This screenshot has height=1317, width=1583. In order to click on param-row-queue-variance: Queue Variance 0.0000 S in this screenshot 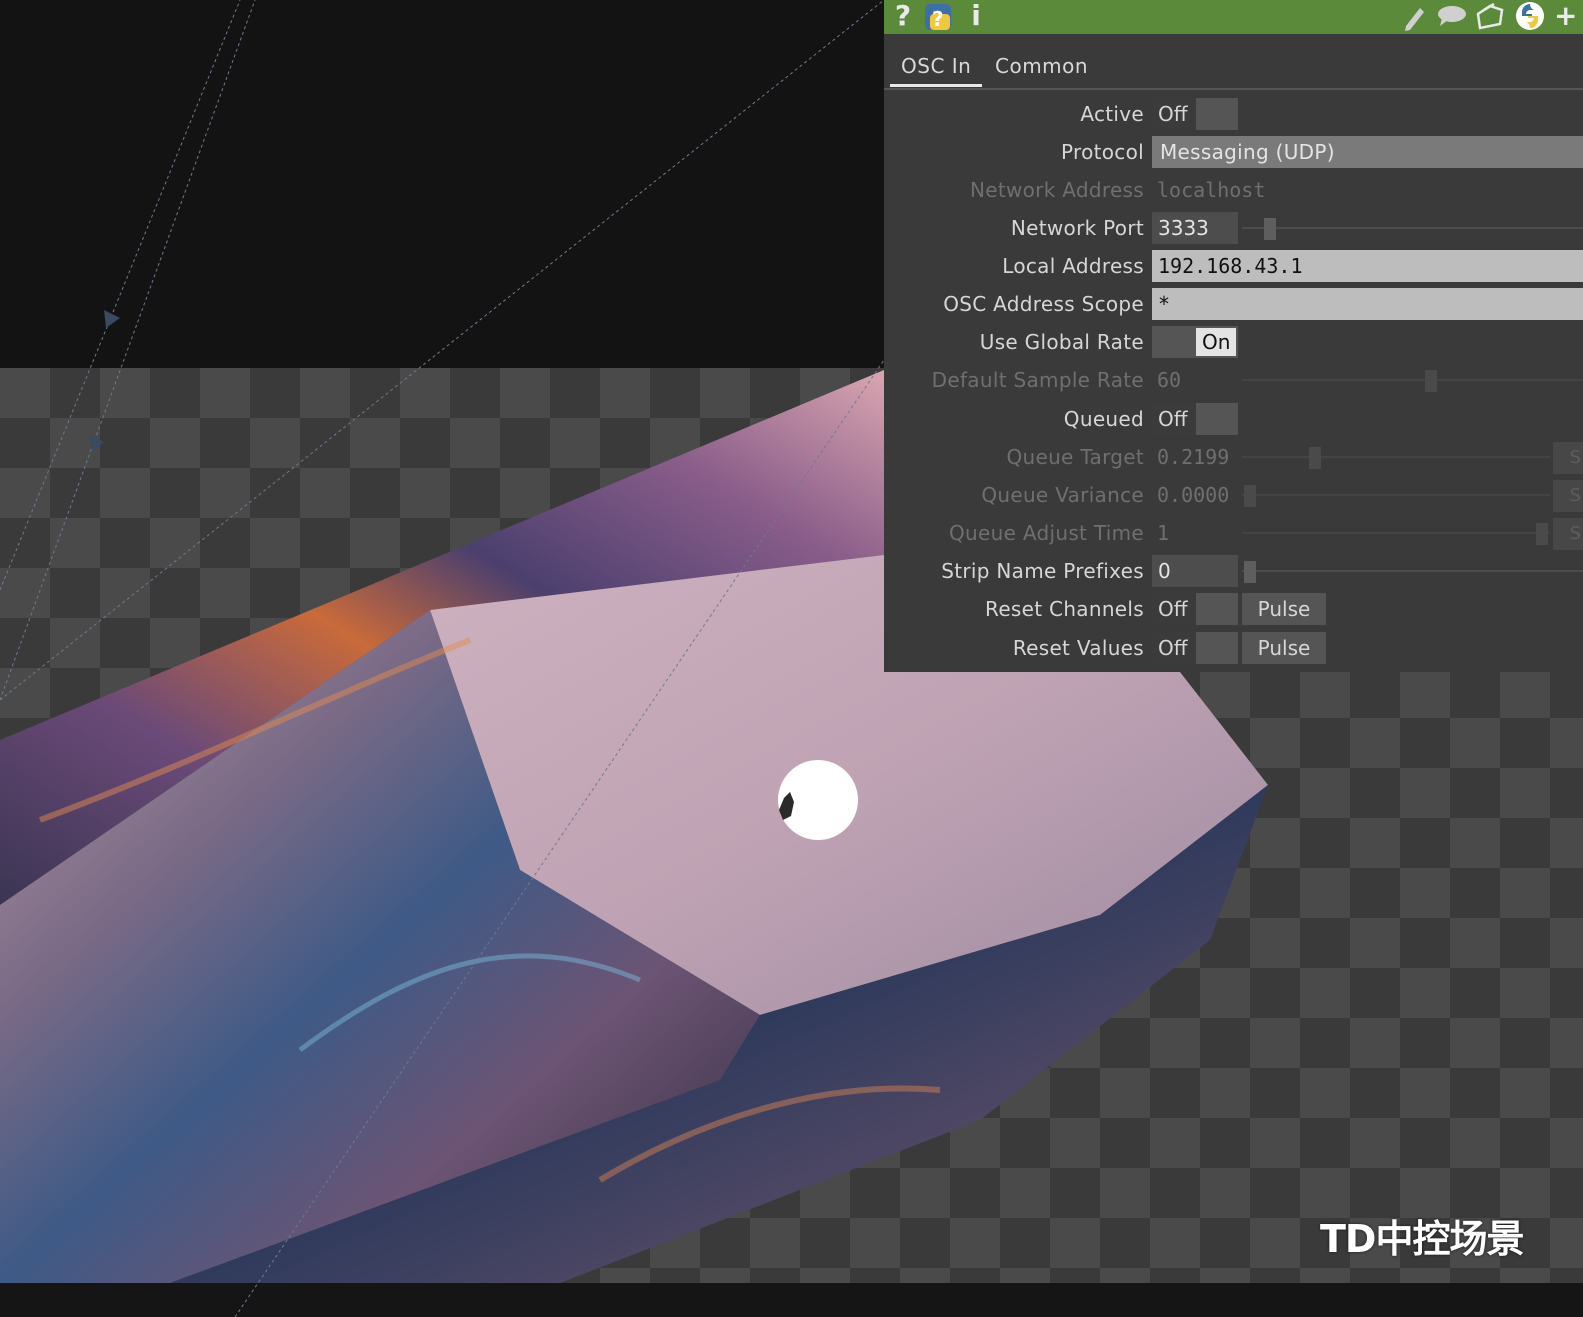, I will do `click(1233, 495)`.